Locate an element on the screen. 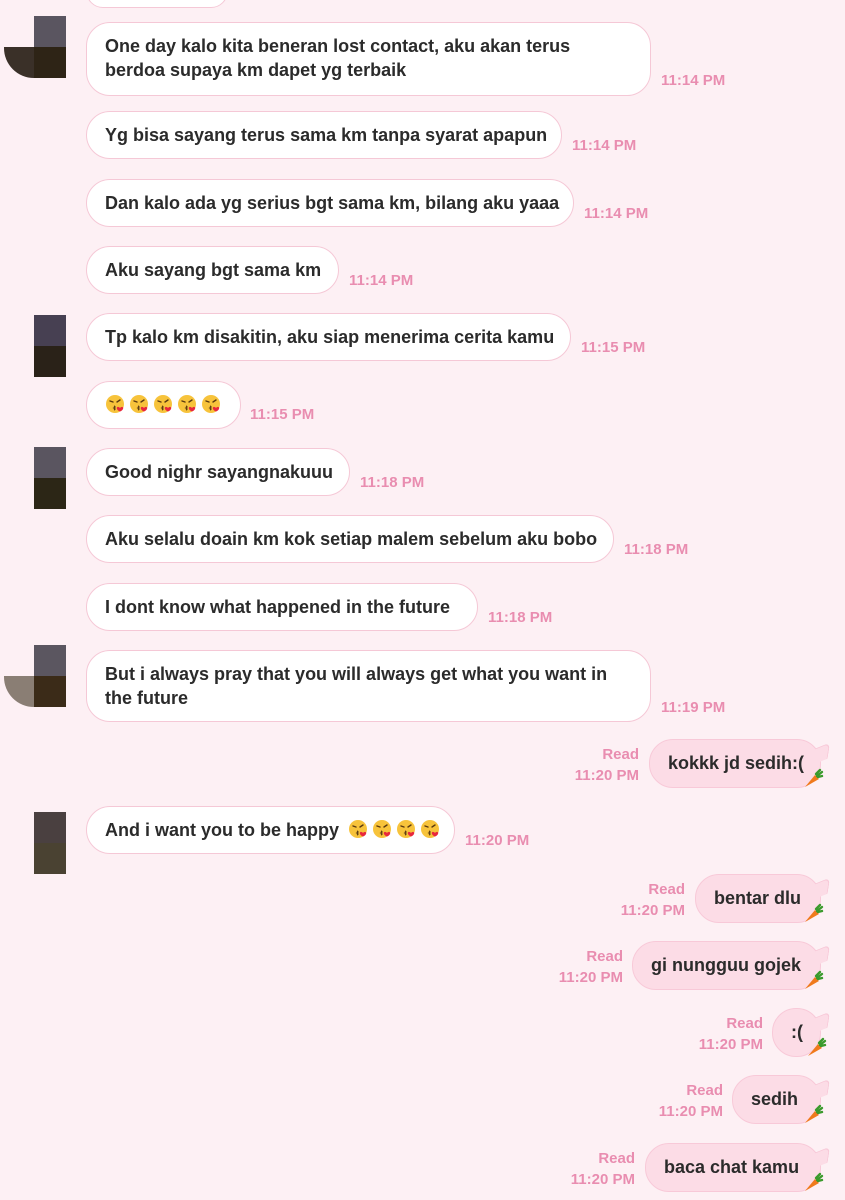 This screenshot has width=845, height=1200. message-text: Good nighr sayangnakuuu is located at coordinates (219, 472).